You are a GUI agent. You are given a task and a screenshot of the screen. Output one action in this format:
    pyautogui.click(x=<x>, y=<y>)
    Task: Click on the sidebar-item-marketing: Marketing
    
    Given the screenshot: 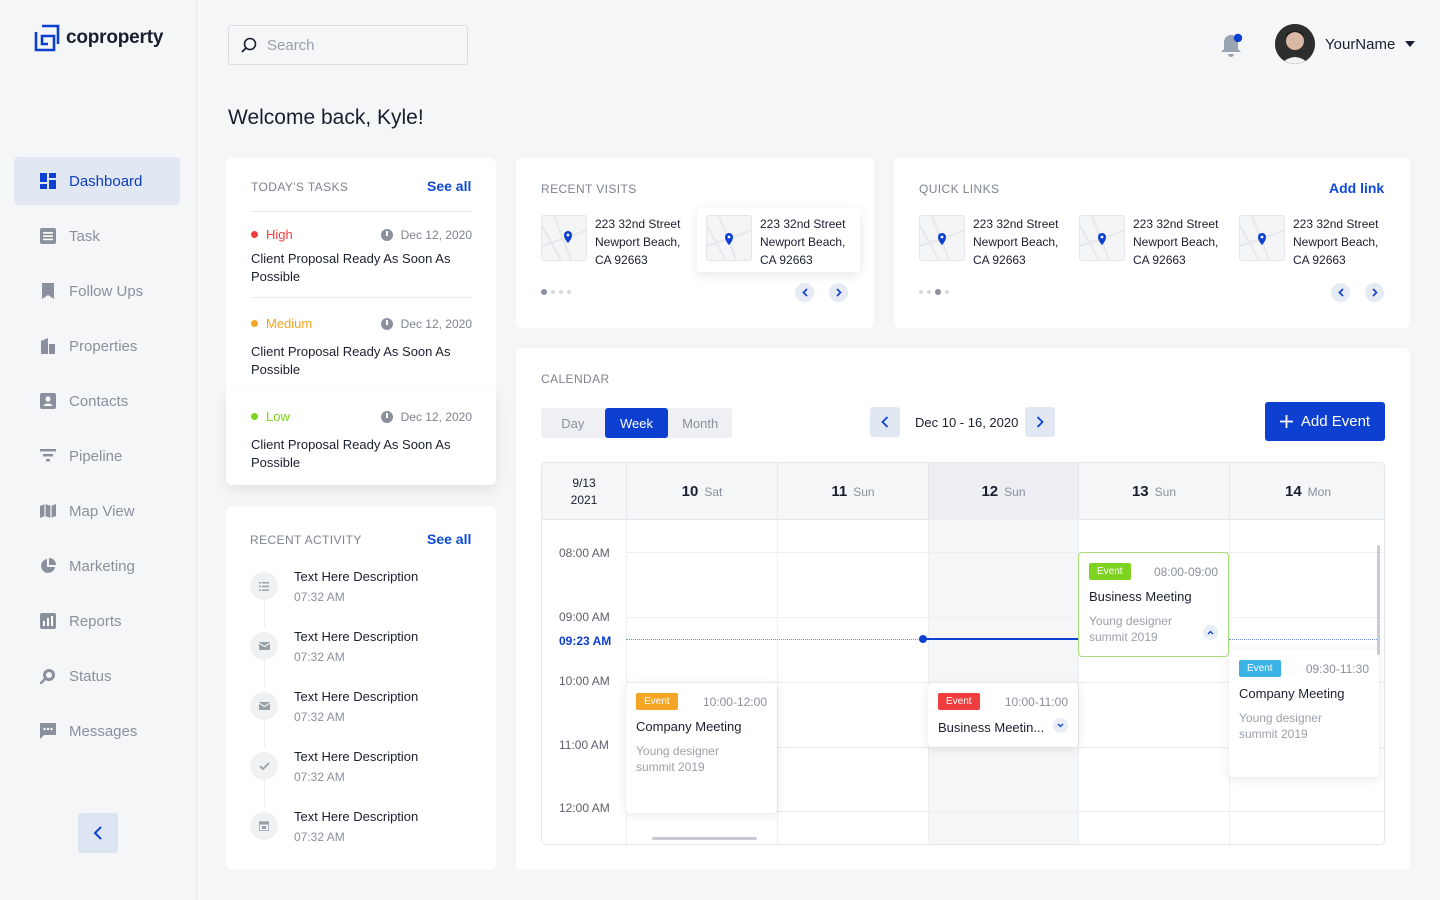 What is the action you would take?
    pyautogui.click(x=97, y=566)
    